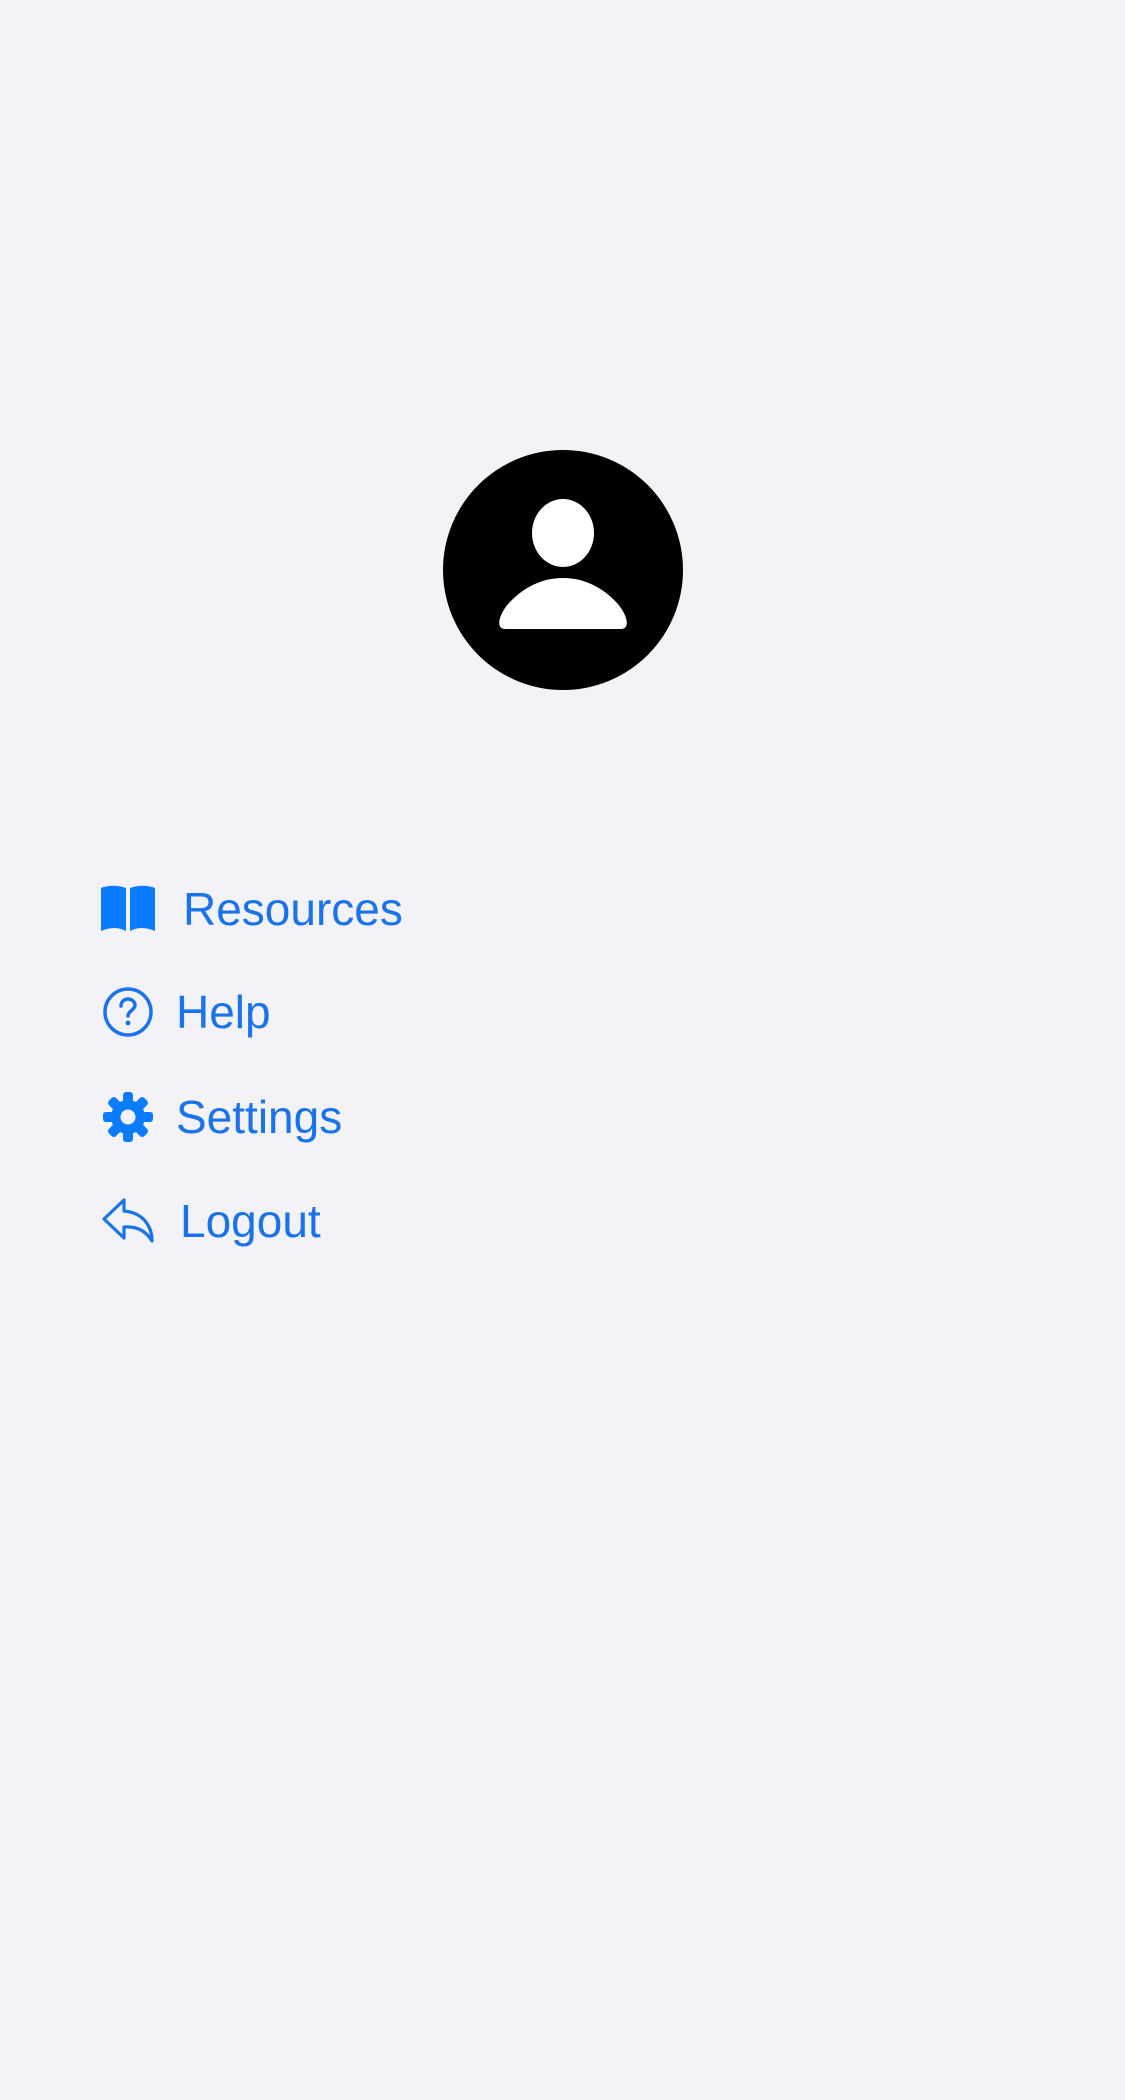 The height and width of the screenshot is (2100, 1125). What do you see at coordinates (128, 909) in the screenshot?
I see `book-icon` at bounding box center [128, 909].